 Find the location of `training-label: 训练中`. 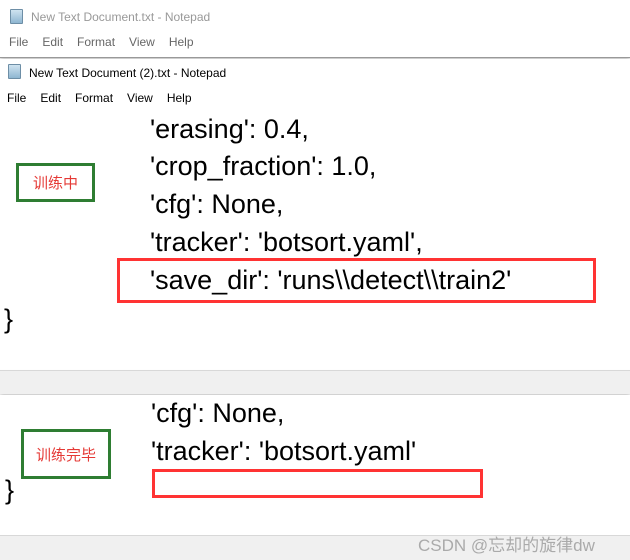

training-label: 训练中 is located at coordinates (55, 182).